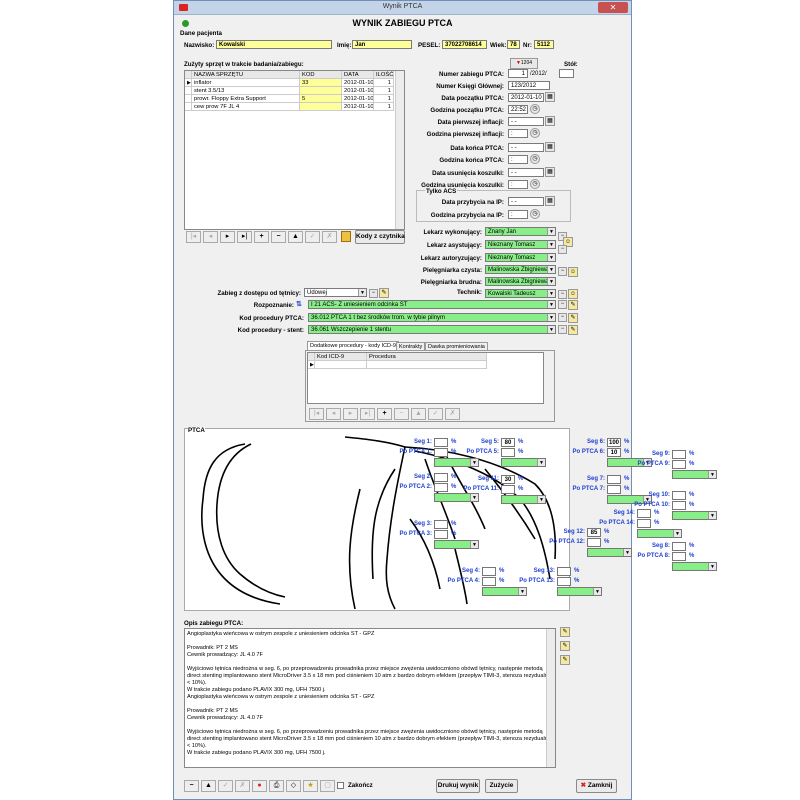 This screenshot has width=800, height=800. I want to click on godzina-poczatku-field: 22:52, so click(518, 109).